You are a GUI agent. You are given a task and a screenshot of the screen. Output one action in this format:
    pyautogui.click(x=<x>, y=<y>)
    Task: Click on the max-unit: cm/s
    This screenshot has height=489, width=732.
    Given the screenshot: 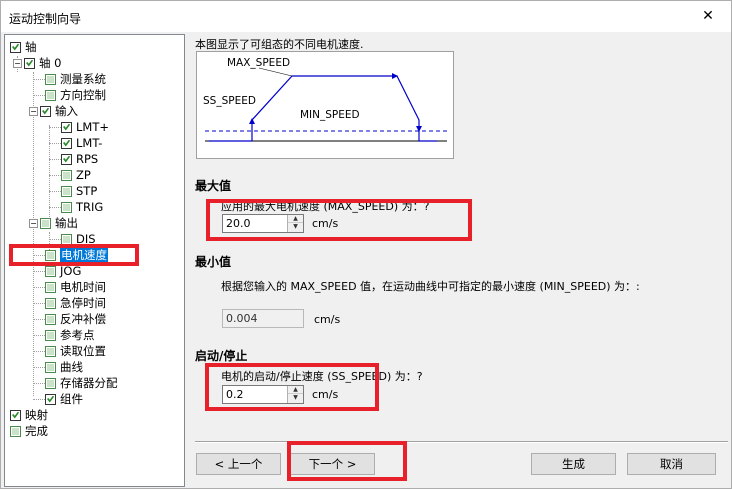 What is the action you would take?
    pyautogui.click(x=325, y=223)
    